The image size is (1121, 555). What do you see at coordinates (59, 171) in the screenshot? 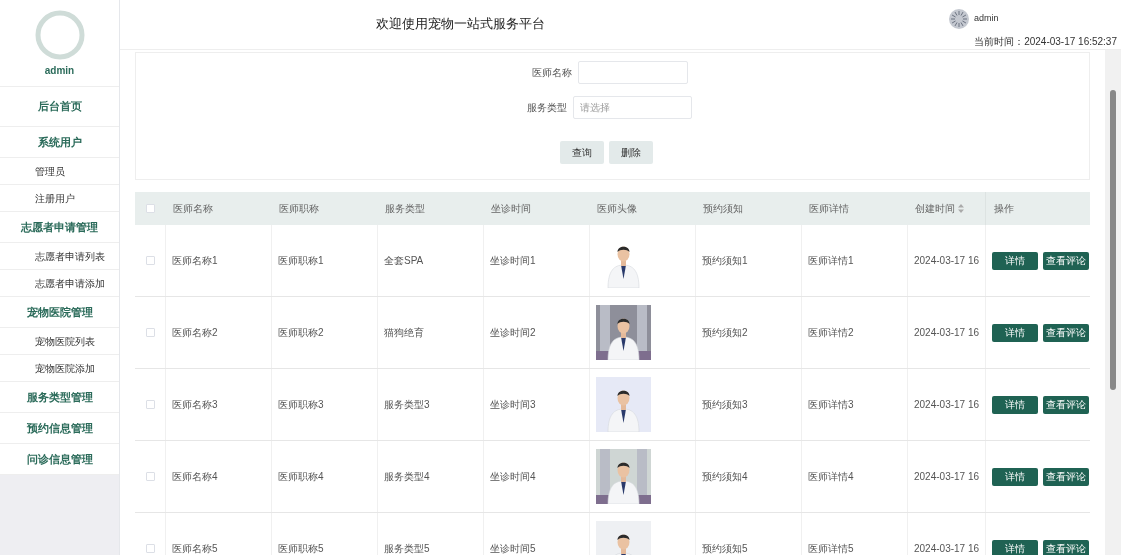
I see `menu-item: 管理员` at bounding box center [59, 171].